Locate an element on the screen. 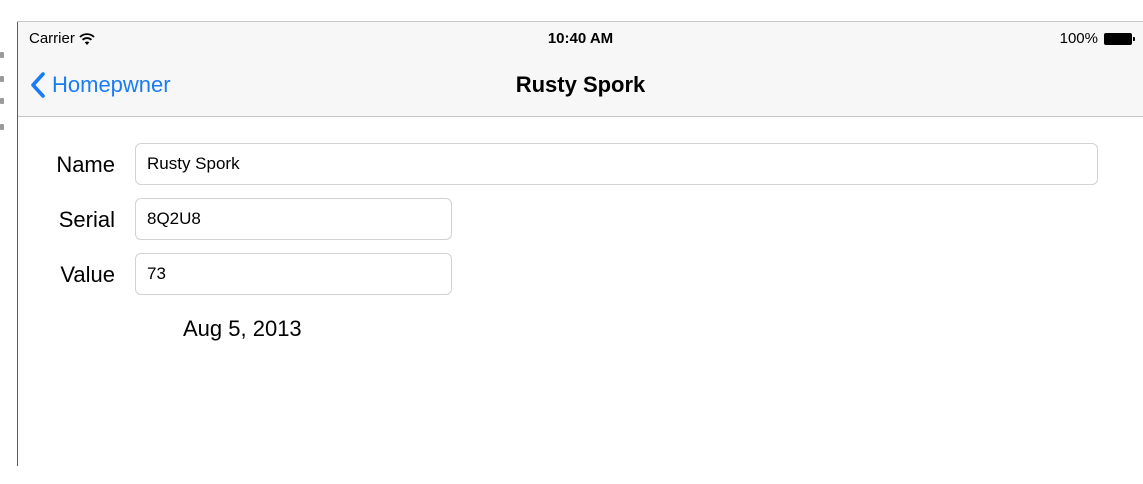  name-label: Name is located at coordinates (85, 164).